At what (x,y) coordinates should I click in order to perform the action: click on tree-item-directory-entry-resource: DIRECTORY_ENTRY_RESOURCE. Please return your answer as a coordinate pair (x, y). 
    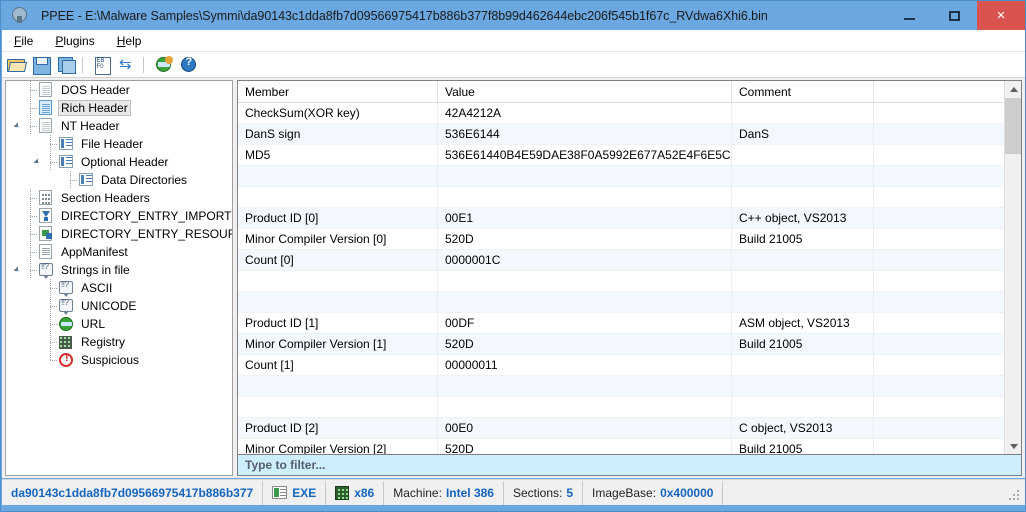
    Looking at the image, I should click on (119, 234).